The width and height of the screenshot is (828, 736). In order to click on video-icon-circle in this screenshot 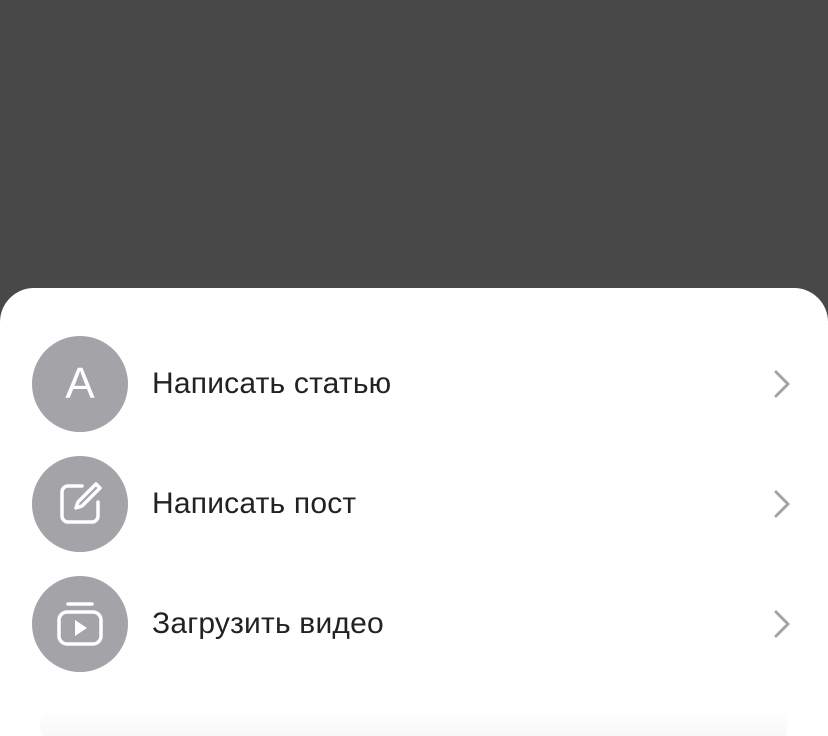, I will do `click(80, 624)`.